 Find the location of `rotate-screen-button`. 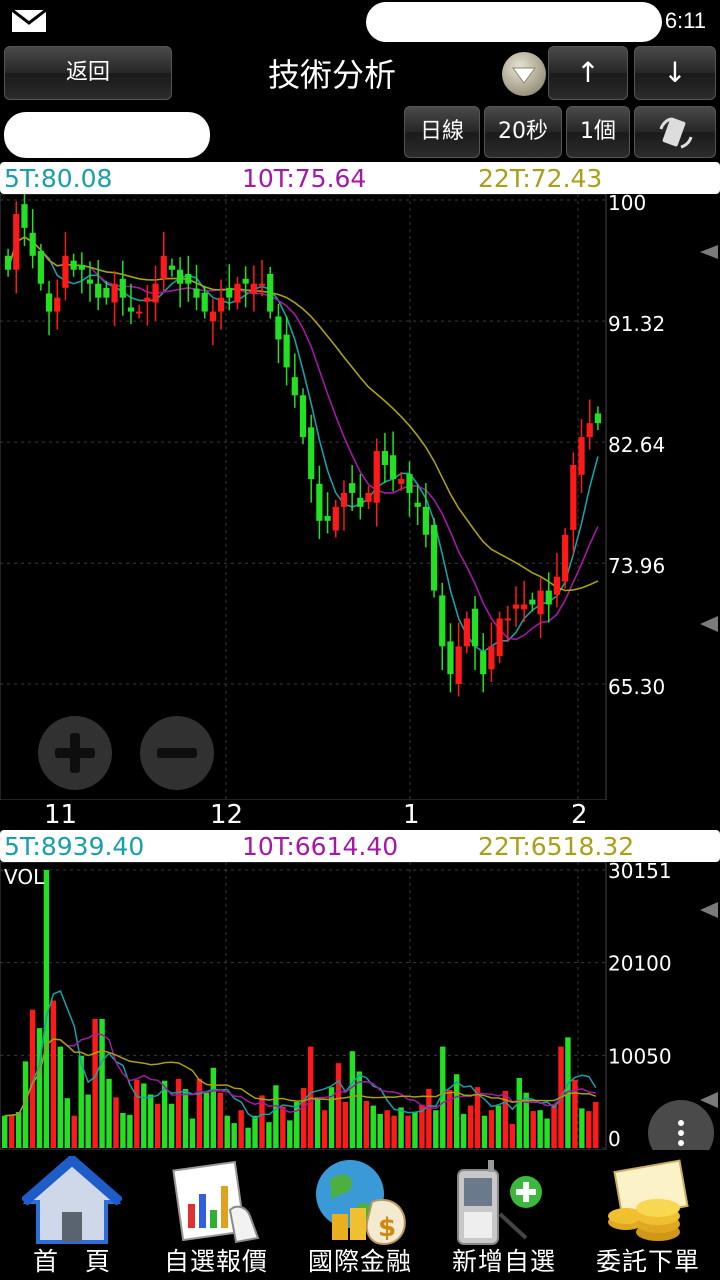

rotate-screen-button is located at coordinates (675, 132).